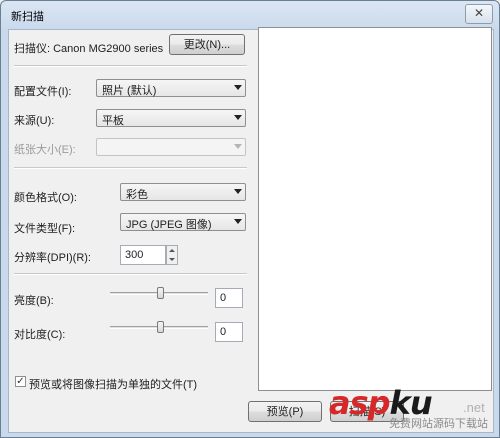 This screenshot has width=500, height=438. Describe the element at coordinates (169, 225) in the screenshot. I see `file-type-value: JPG (JPEG 图像)` at that location.